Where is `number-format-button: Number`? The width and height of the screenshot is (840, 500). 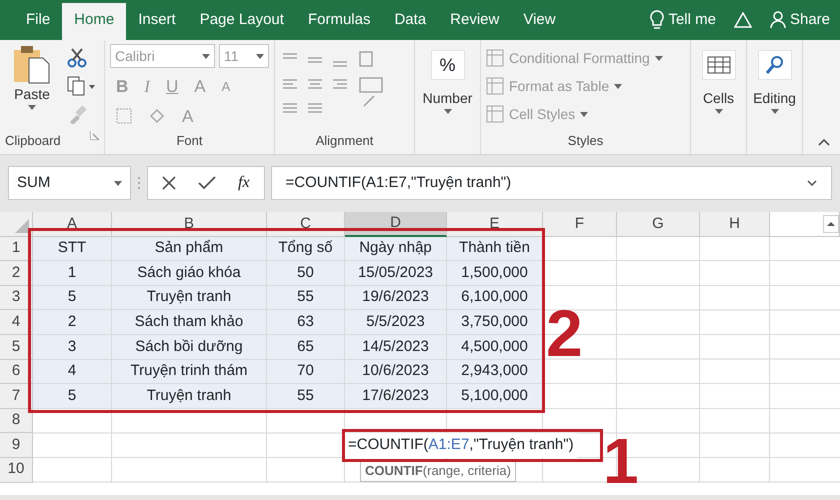 number-format-button: Number is located at coordinates (447, 98).